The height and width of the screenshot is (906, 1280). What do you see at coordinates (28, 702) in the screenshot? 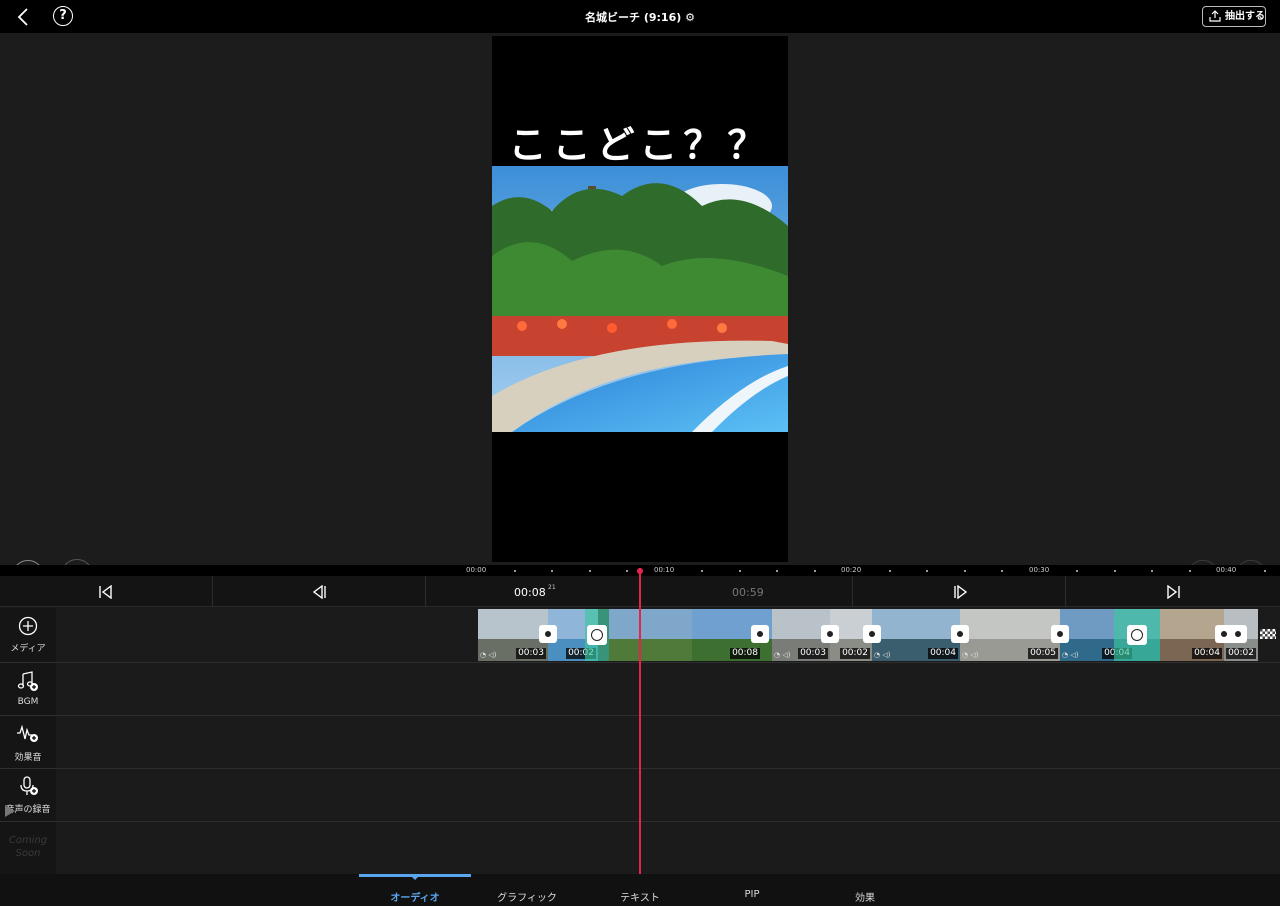
I see `bgm-label: BGM` at bounding box center [28, 702].